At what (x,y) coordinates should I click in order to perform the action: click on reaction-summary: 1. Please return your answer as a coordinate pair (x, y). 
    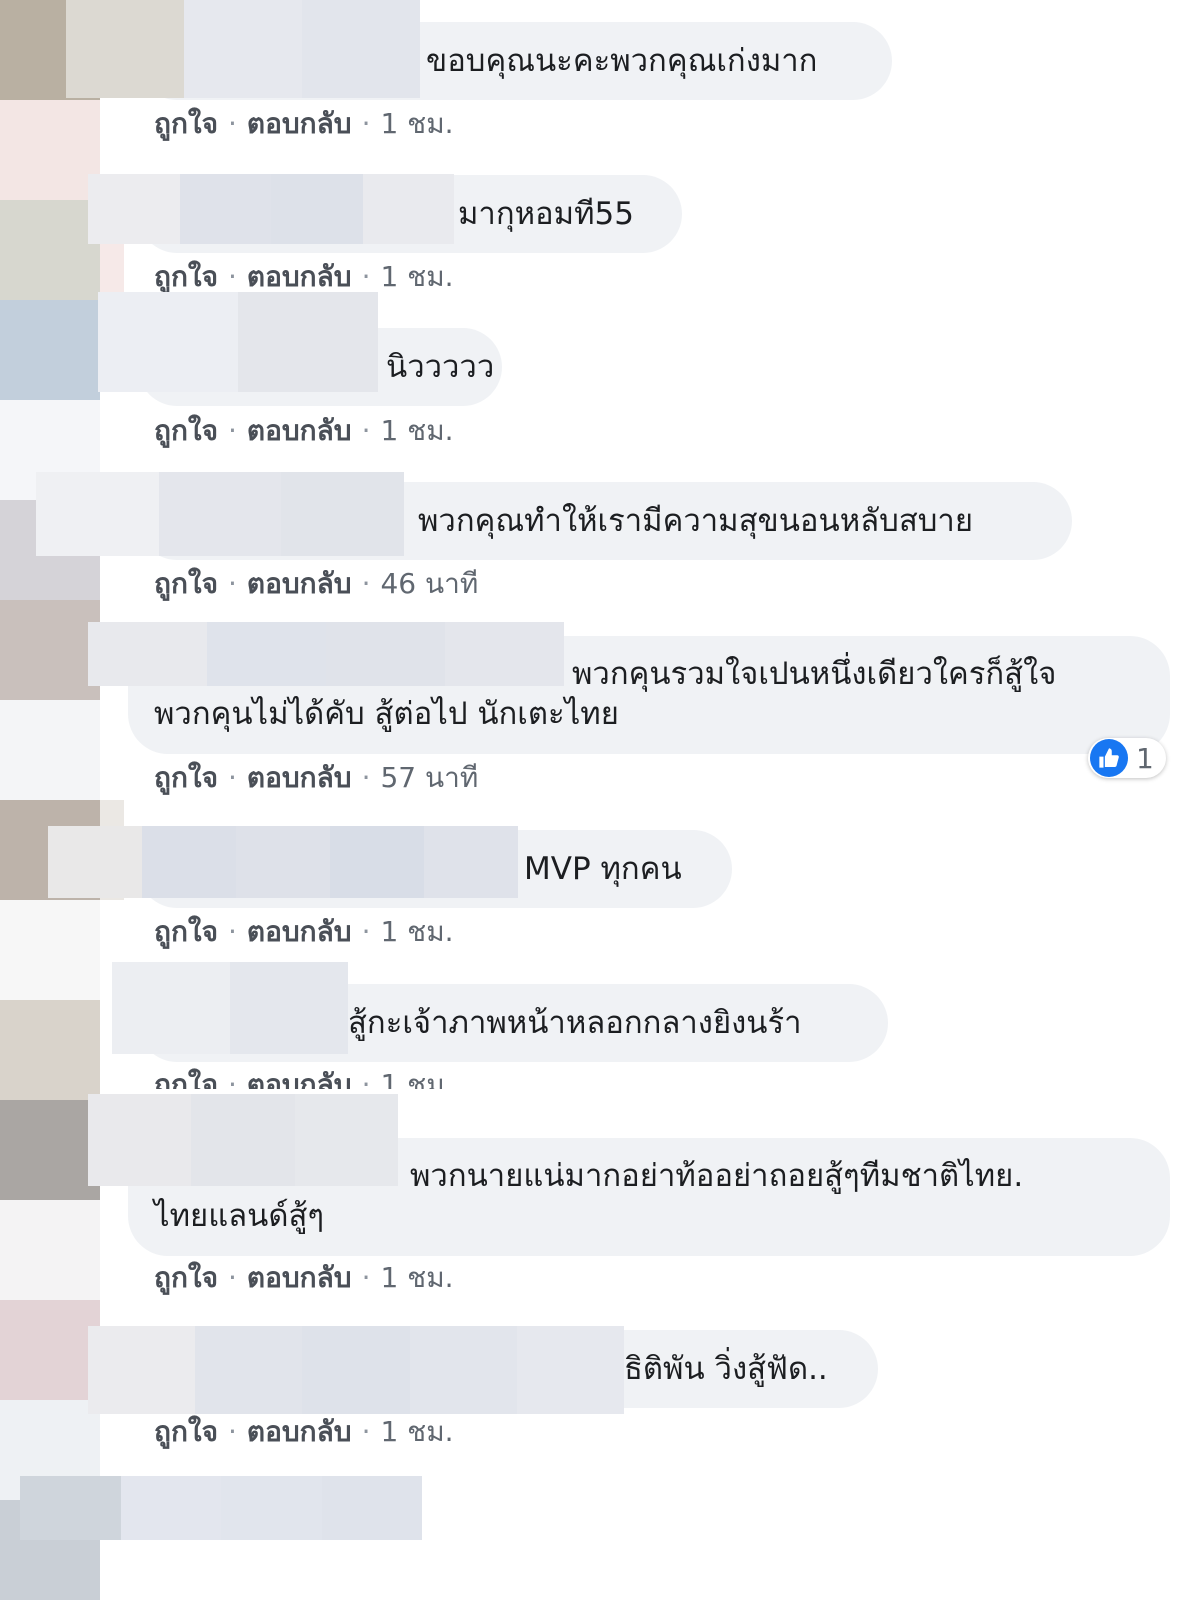
    Looking at the image, I should click on (1127, 758).